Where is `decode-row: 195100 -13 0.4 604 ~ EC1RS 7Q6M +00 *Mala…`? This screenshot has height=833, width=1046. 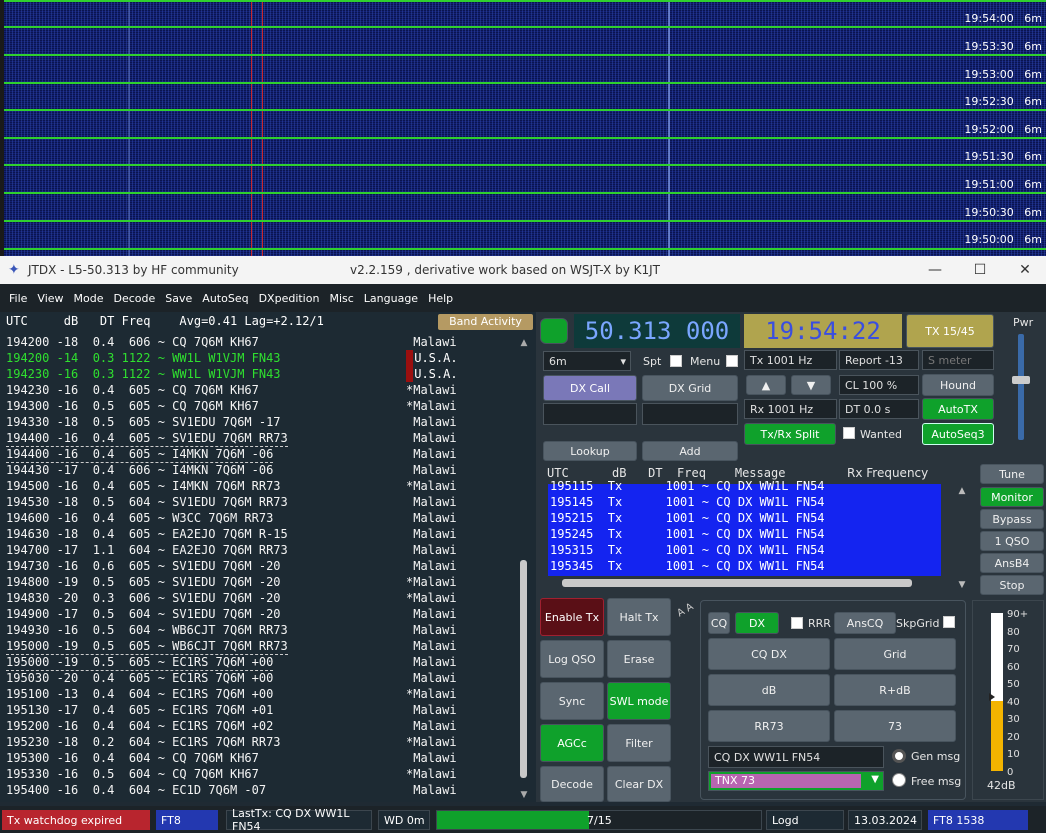
decode-row: 195100 -13 0.4 604 ~ EC1RS 7Q6M +00 *Mala… is located at coordinates (260, 694).